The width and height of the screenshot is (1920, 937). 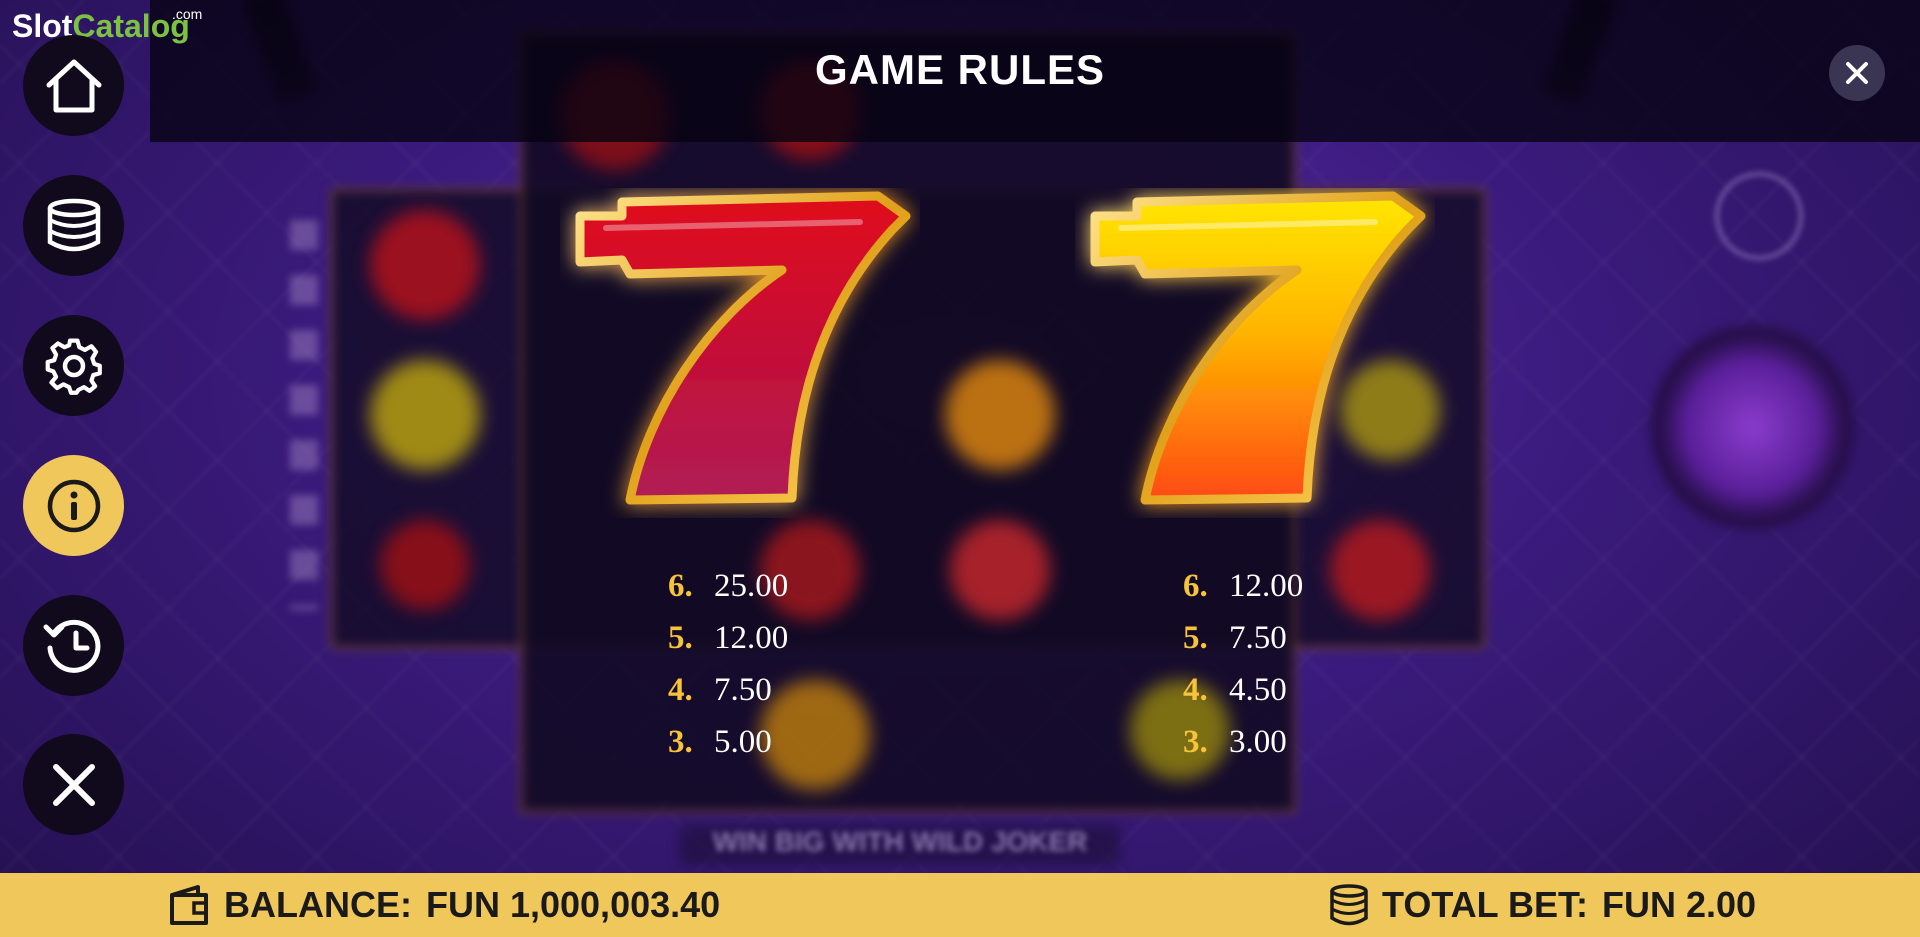 I want to click on yellow-seven-icon, so click(x=1258, y=348).